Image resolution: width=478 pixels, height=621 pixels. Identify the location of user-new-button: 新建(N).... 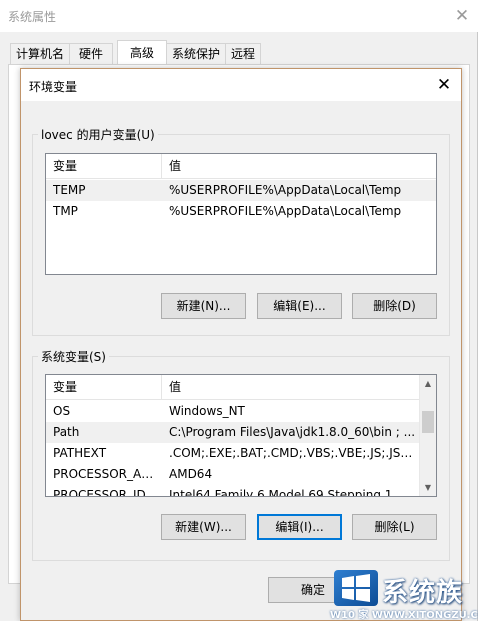
(203, 306).